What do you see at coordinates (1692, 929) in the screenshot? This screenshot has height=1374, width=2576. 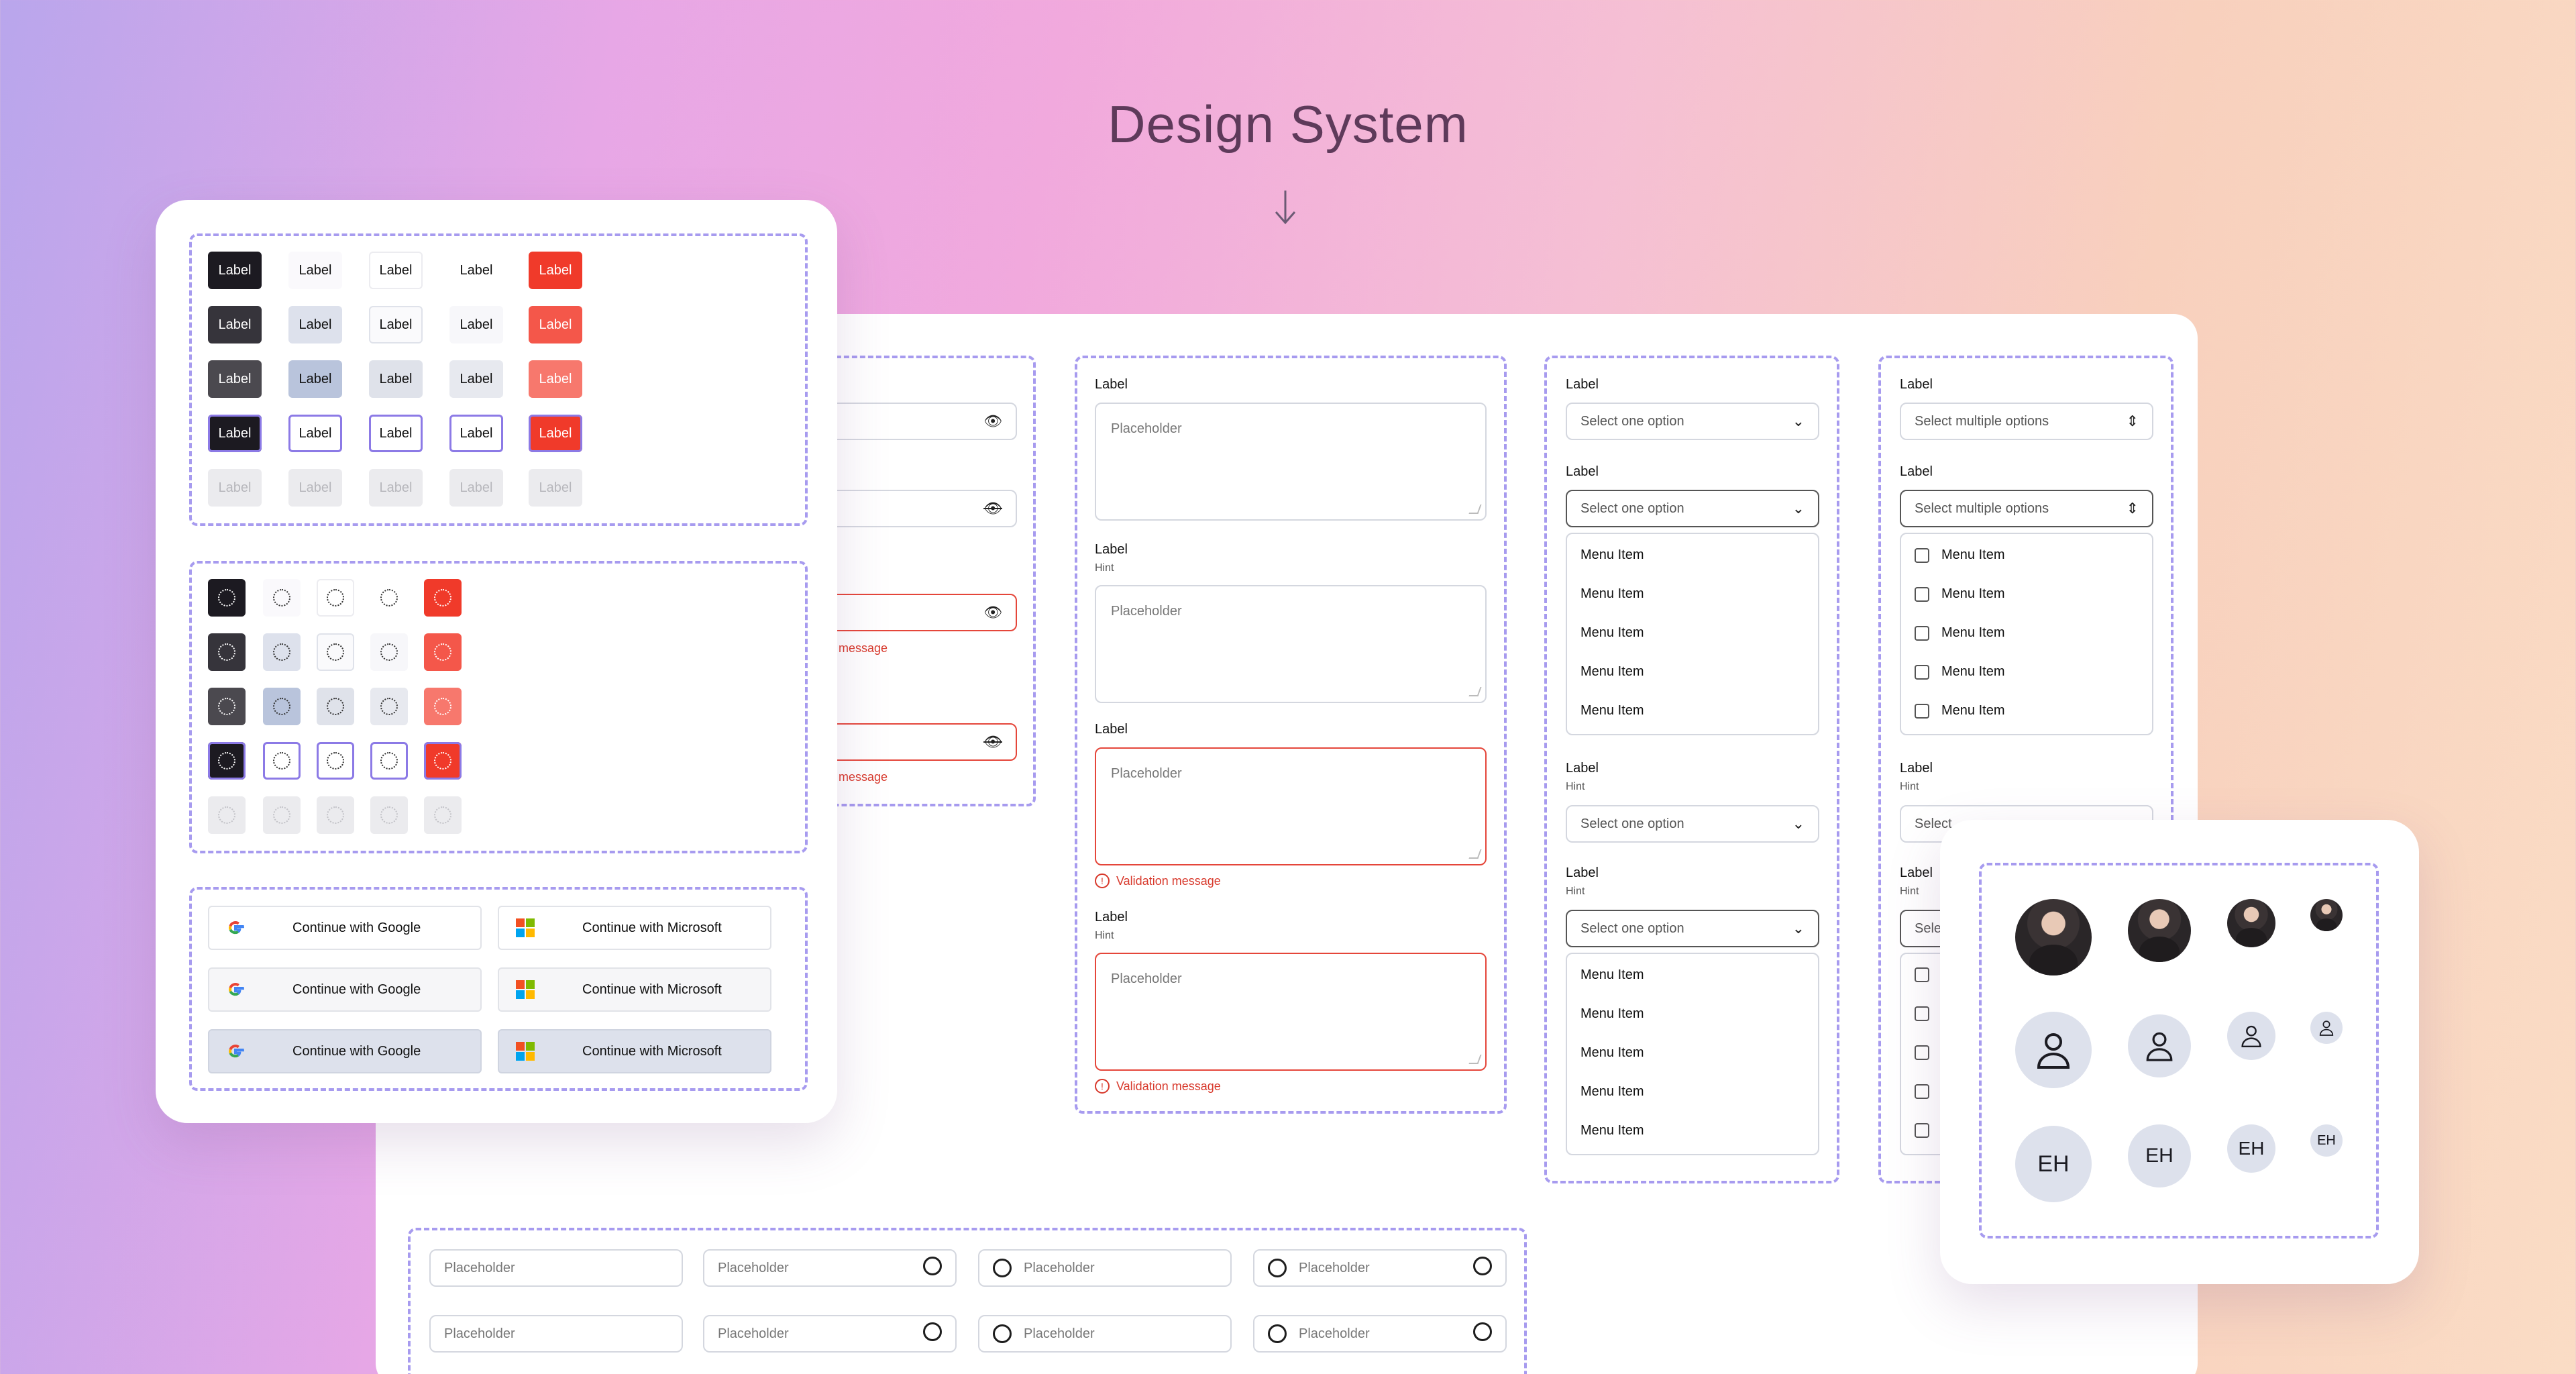 I see `select-one-hint-open: Select one option ⌄` at bounding box center [1692, 929].